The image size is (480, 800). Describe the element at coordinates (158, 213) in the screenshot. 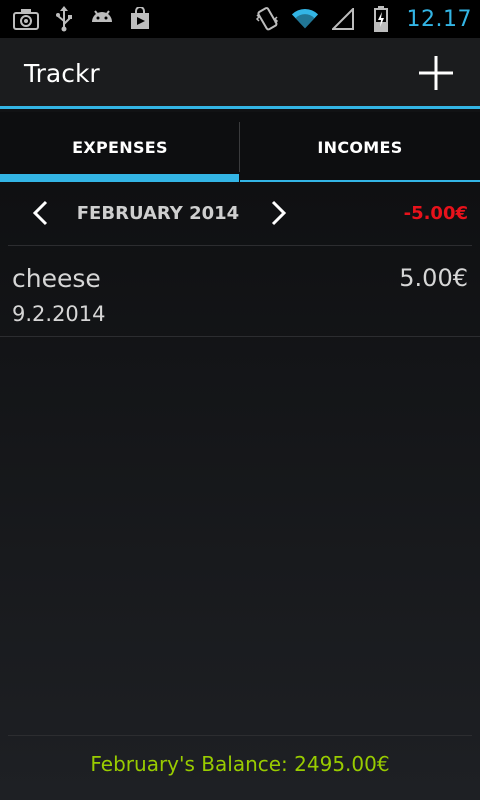

I see `month-label: FEBRUARY 2014` at that location.